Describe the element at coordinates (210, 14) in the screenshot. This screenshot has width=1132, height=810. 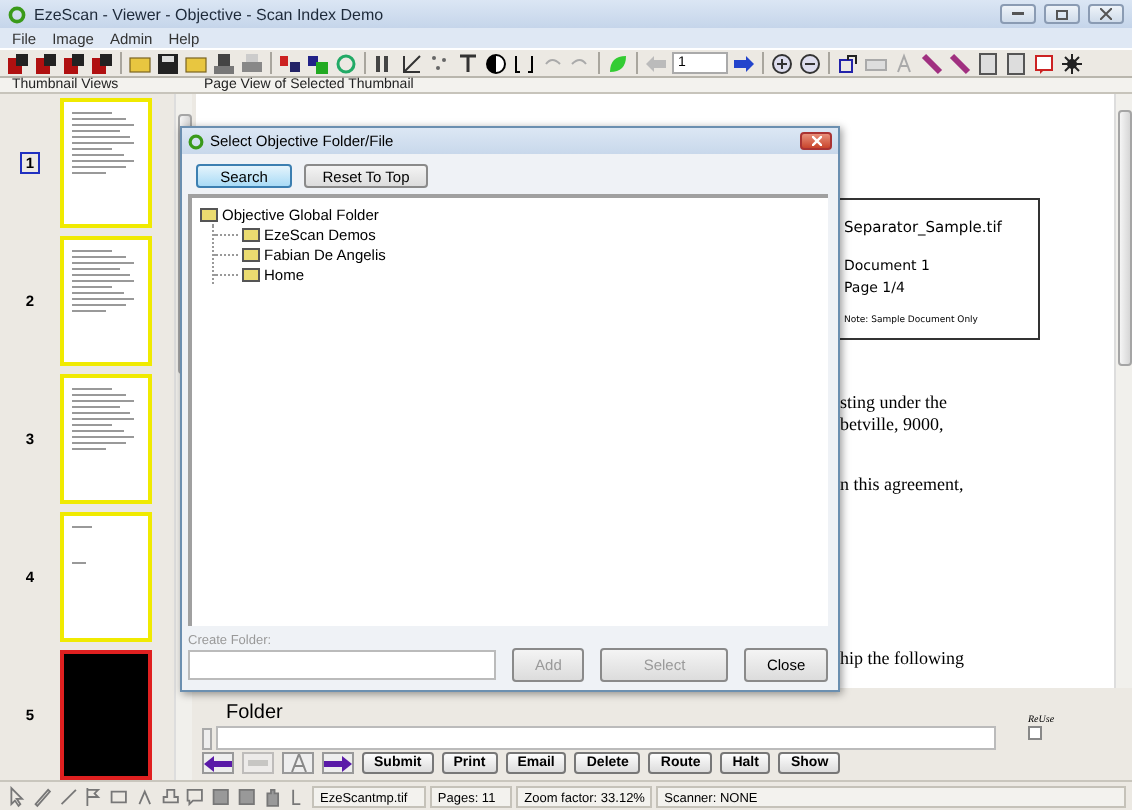
I see `window-title: EzeScan - Viewer - Objective - Scan Index Demo` at that location.